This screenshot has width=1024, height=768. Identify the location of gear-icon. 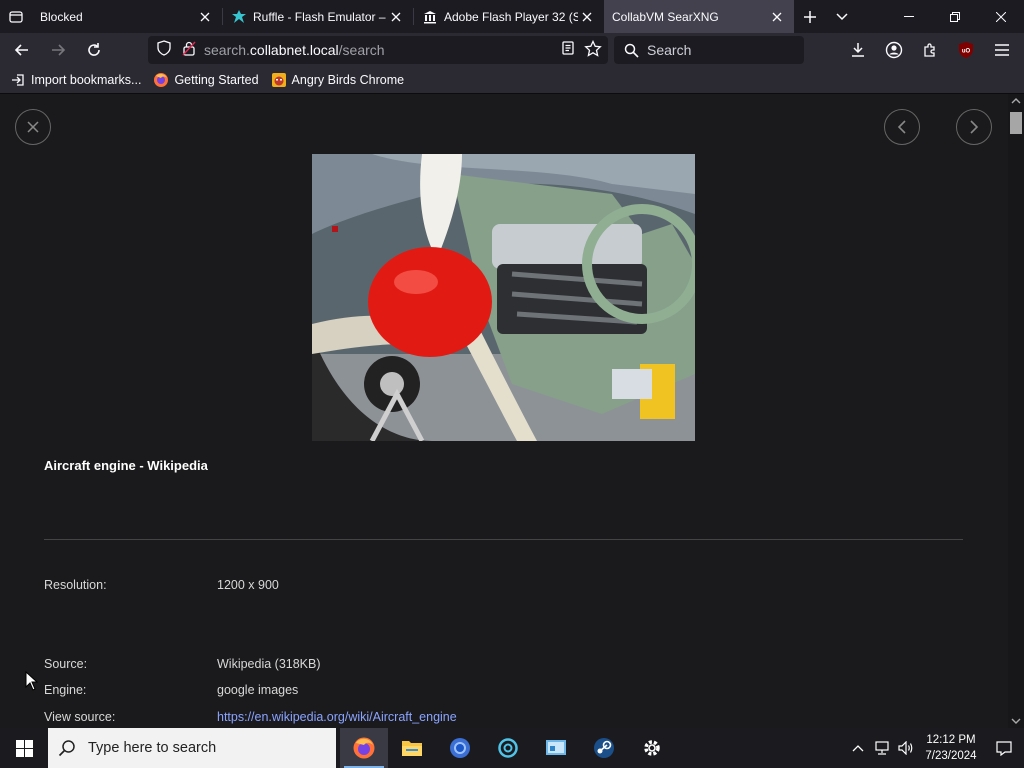
(652, 748).